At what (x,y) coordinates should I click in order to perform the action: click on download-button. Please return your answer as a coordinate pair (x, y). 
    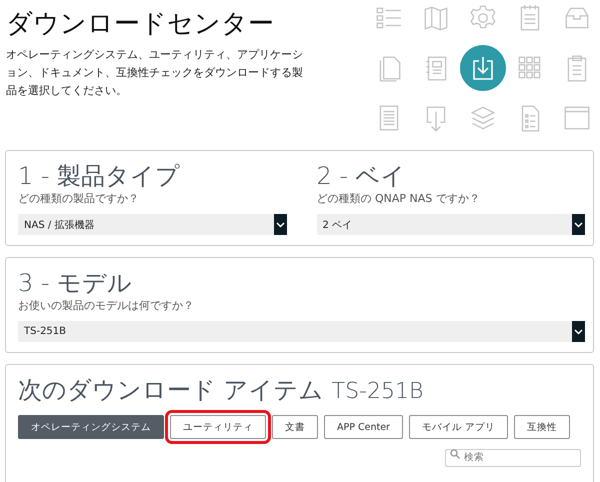
    Looking at the image, I should click on (483, 68).